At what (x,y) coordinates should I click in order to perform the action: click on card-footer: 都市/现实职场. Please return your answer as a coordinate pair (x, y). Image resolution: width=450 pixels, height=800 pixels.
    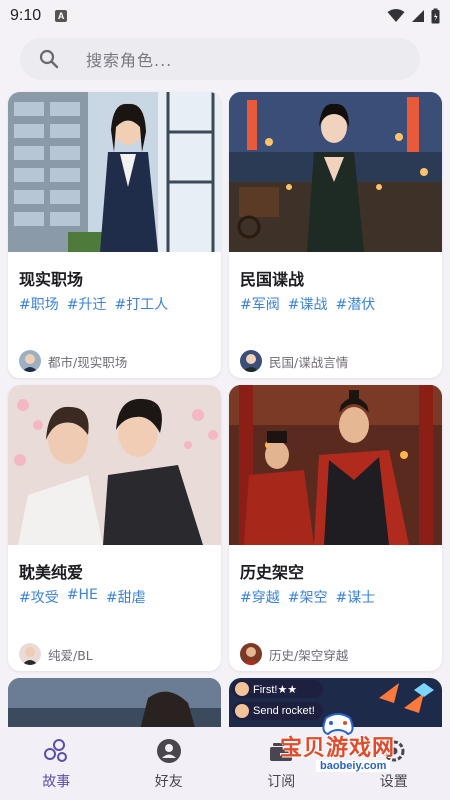
    Looking at the image, I should click on (73, 361).